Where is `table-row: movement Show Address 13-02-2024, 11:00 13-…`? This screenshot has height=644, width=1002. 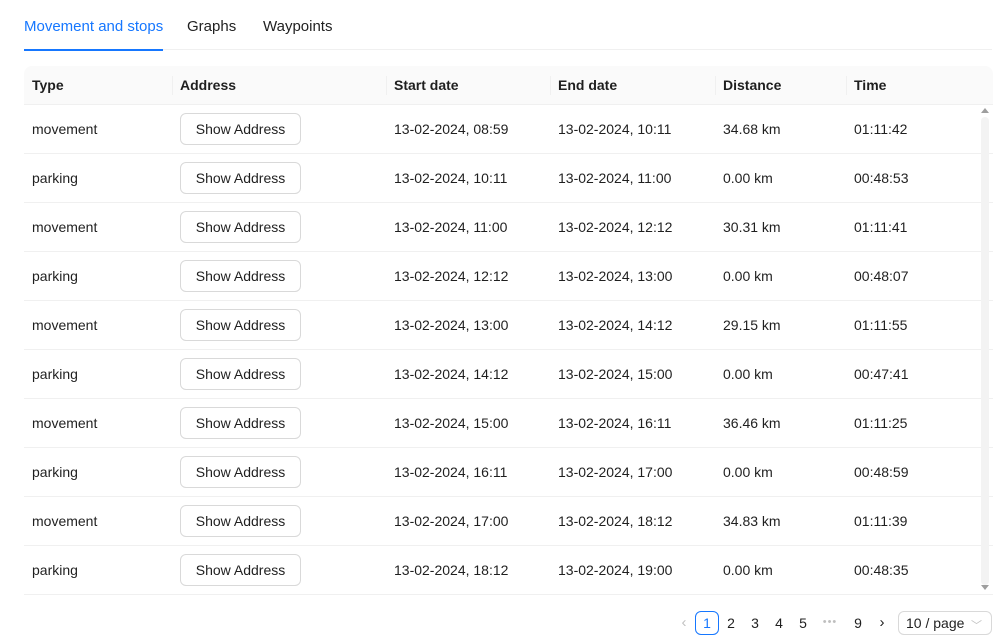 table-row: movement Show Address 13-02-2024, 11:00 13-… is located at coordinates (508, 227).